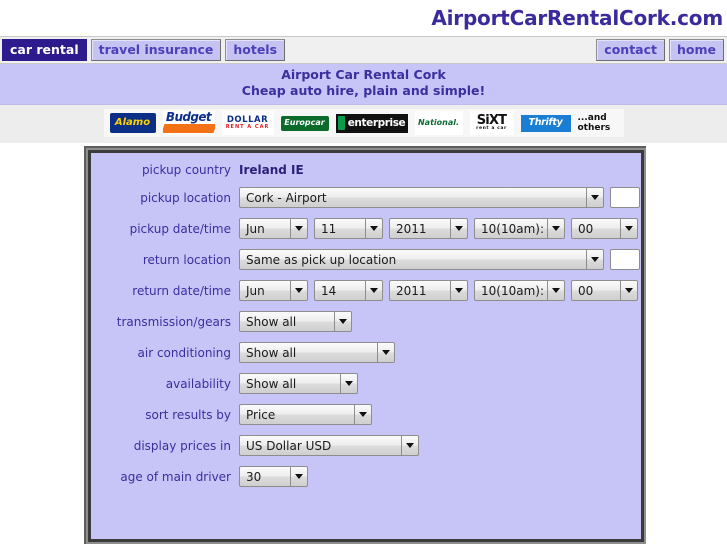 This screenshot has width=727, height=545. I want to click on nav-item-home: home, so click(696, 50).